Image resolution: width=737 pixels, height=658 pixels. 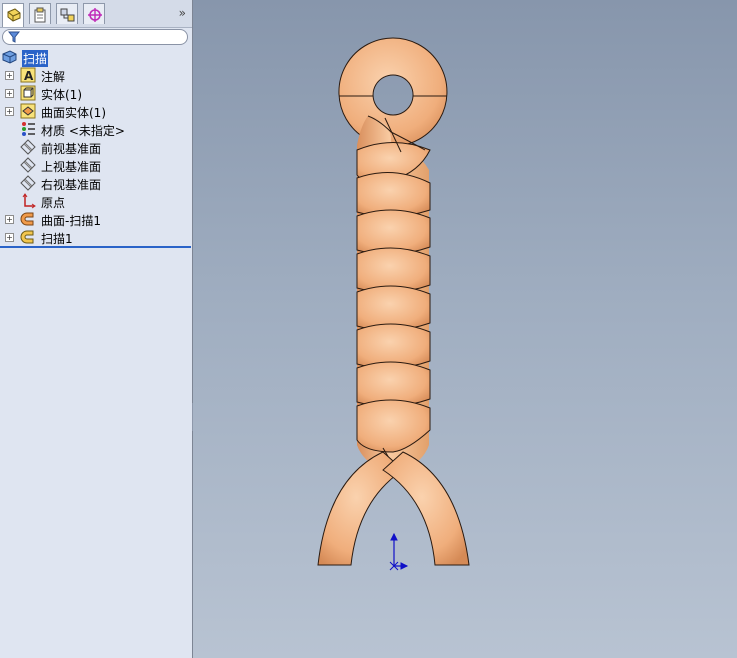 What do you see at coordinates (95, 93) in the screenshot?
I see `tree-item-solid-bodies: + 实体(1)` at bounding box center [95, 93].